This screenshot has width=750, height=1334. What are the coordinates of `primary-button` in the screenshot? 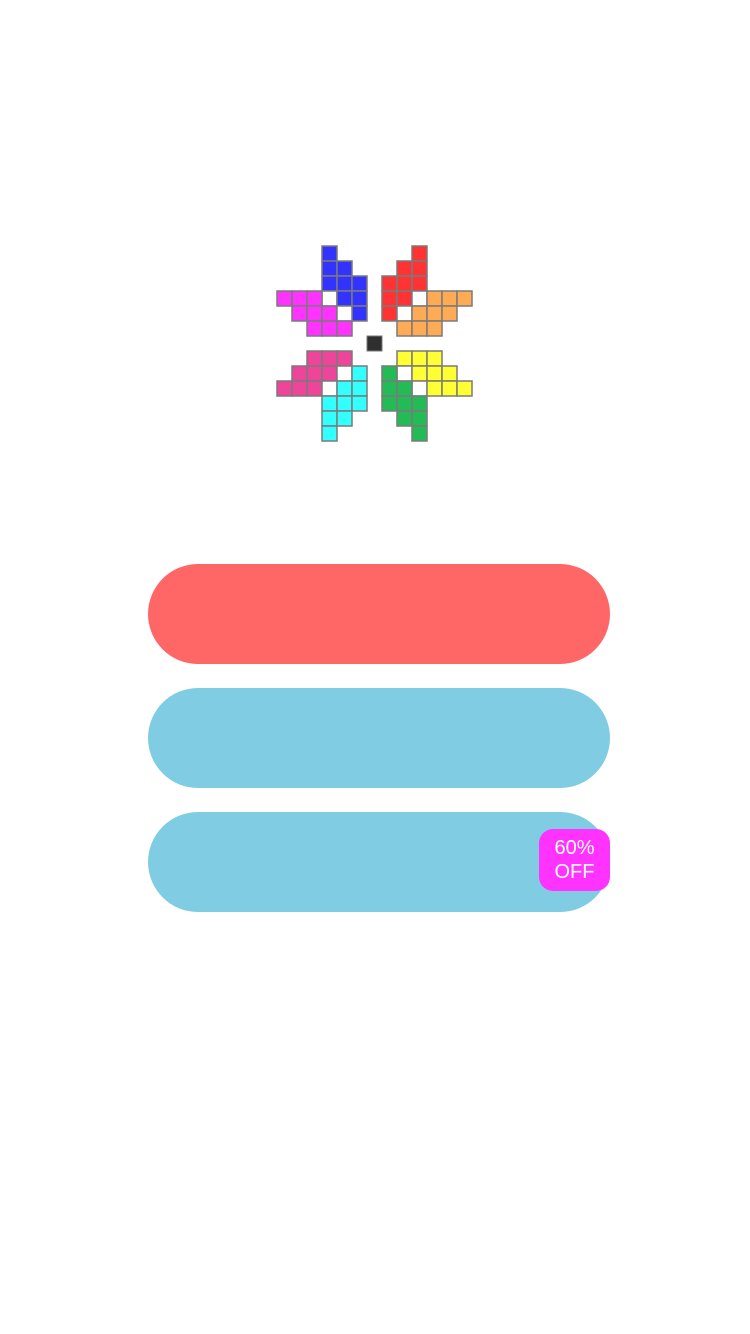 It's located at (379, 614).